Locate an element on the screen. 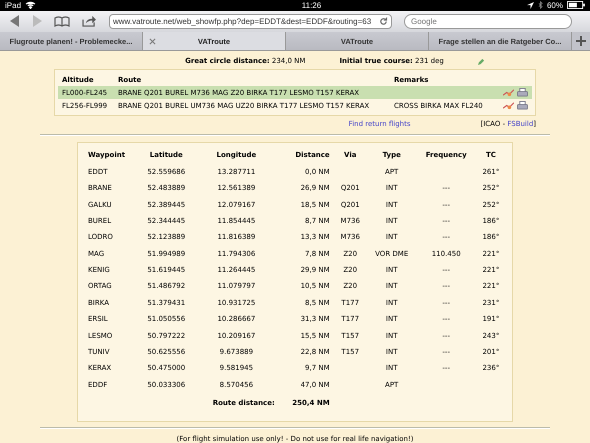 Image resolution: width=590 pixels, height=443 pixels. battery-percent: 60% is located at coordinates (554, 5).